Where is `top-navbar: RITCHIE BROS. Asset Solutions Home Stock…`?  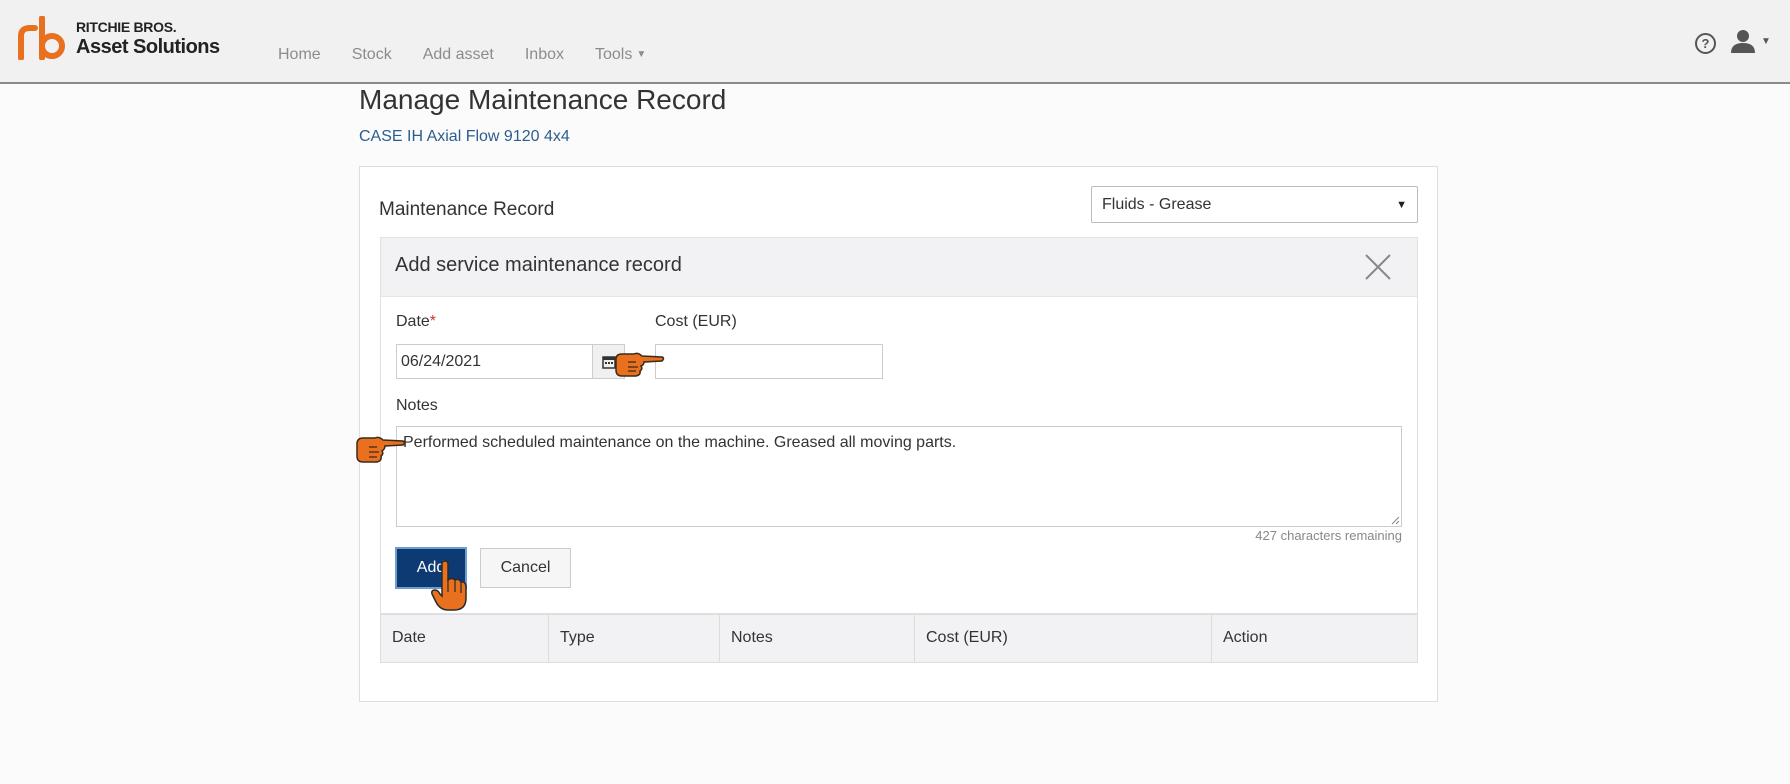
top-navbar: RITCHIE BROS. Asset Solutions Home Stock… is located at coordinates (895, 42).